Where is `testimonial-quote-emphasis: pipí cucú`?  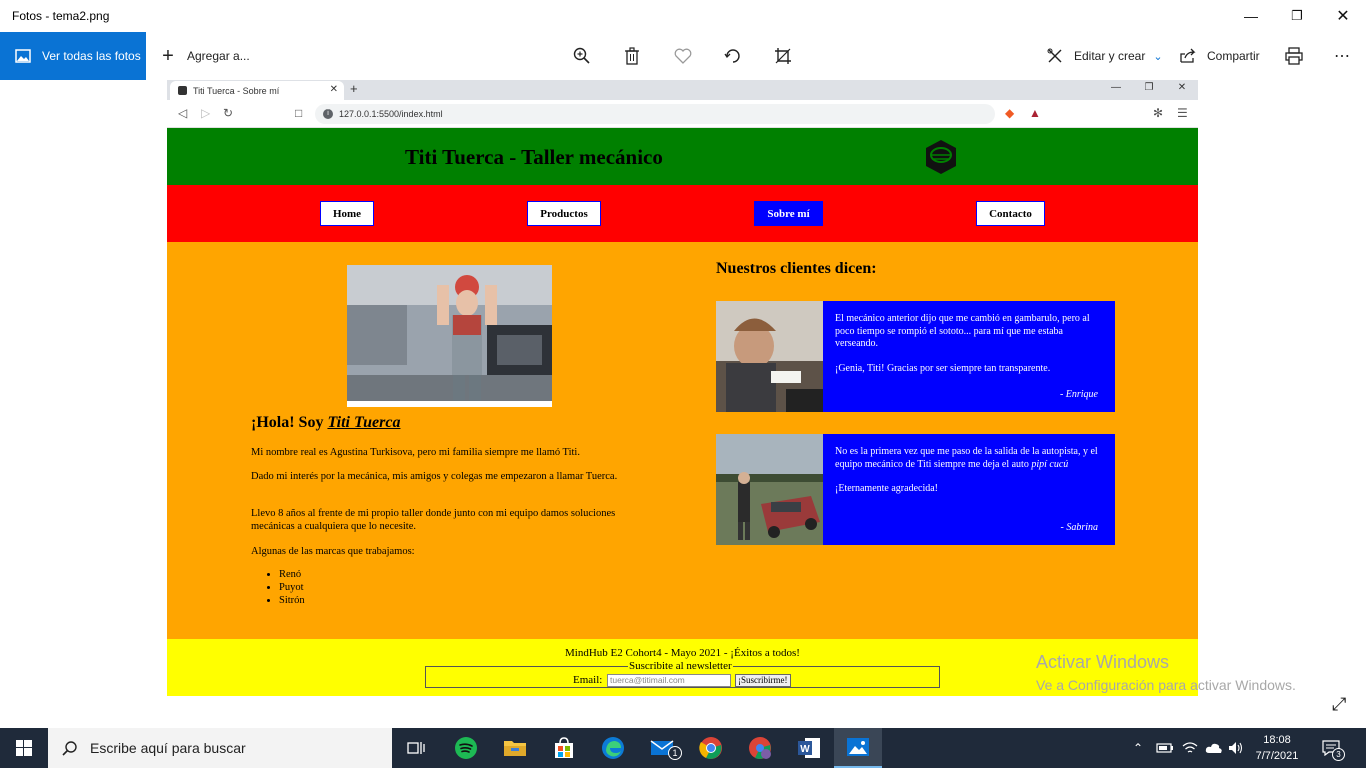 testimonial-quote-emphasis: pipí cucú is located at coordinates (1050, 464).